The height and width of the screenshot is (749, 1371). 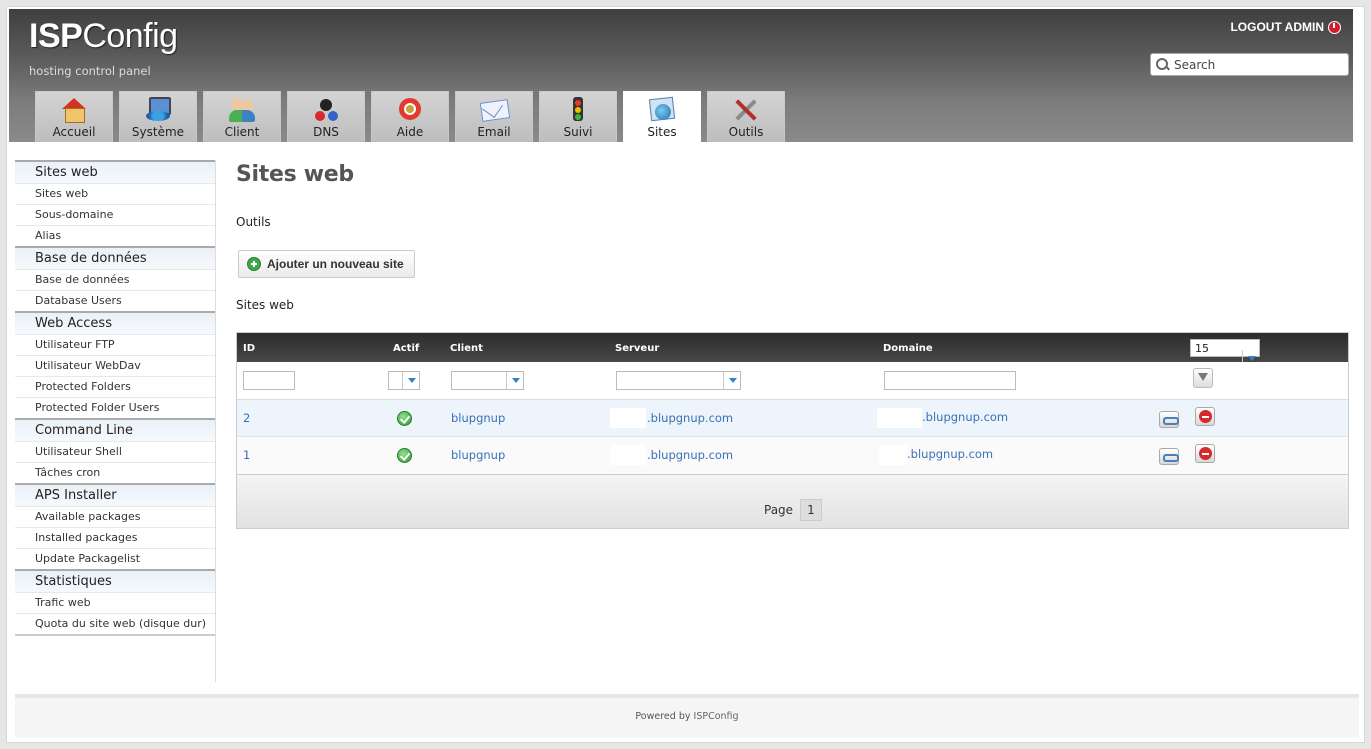 I want to click on tab-label: Aide, so click(x=410, y=132).